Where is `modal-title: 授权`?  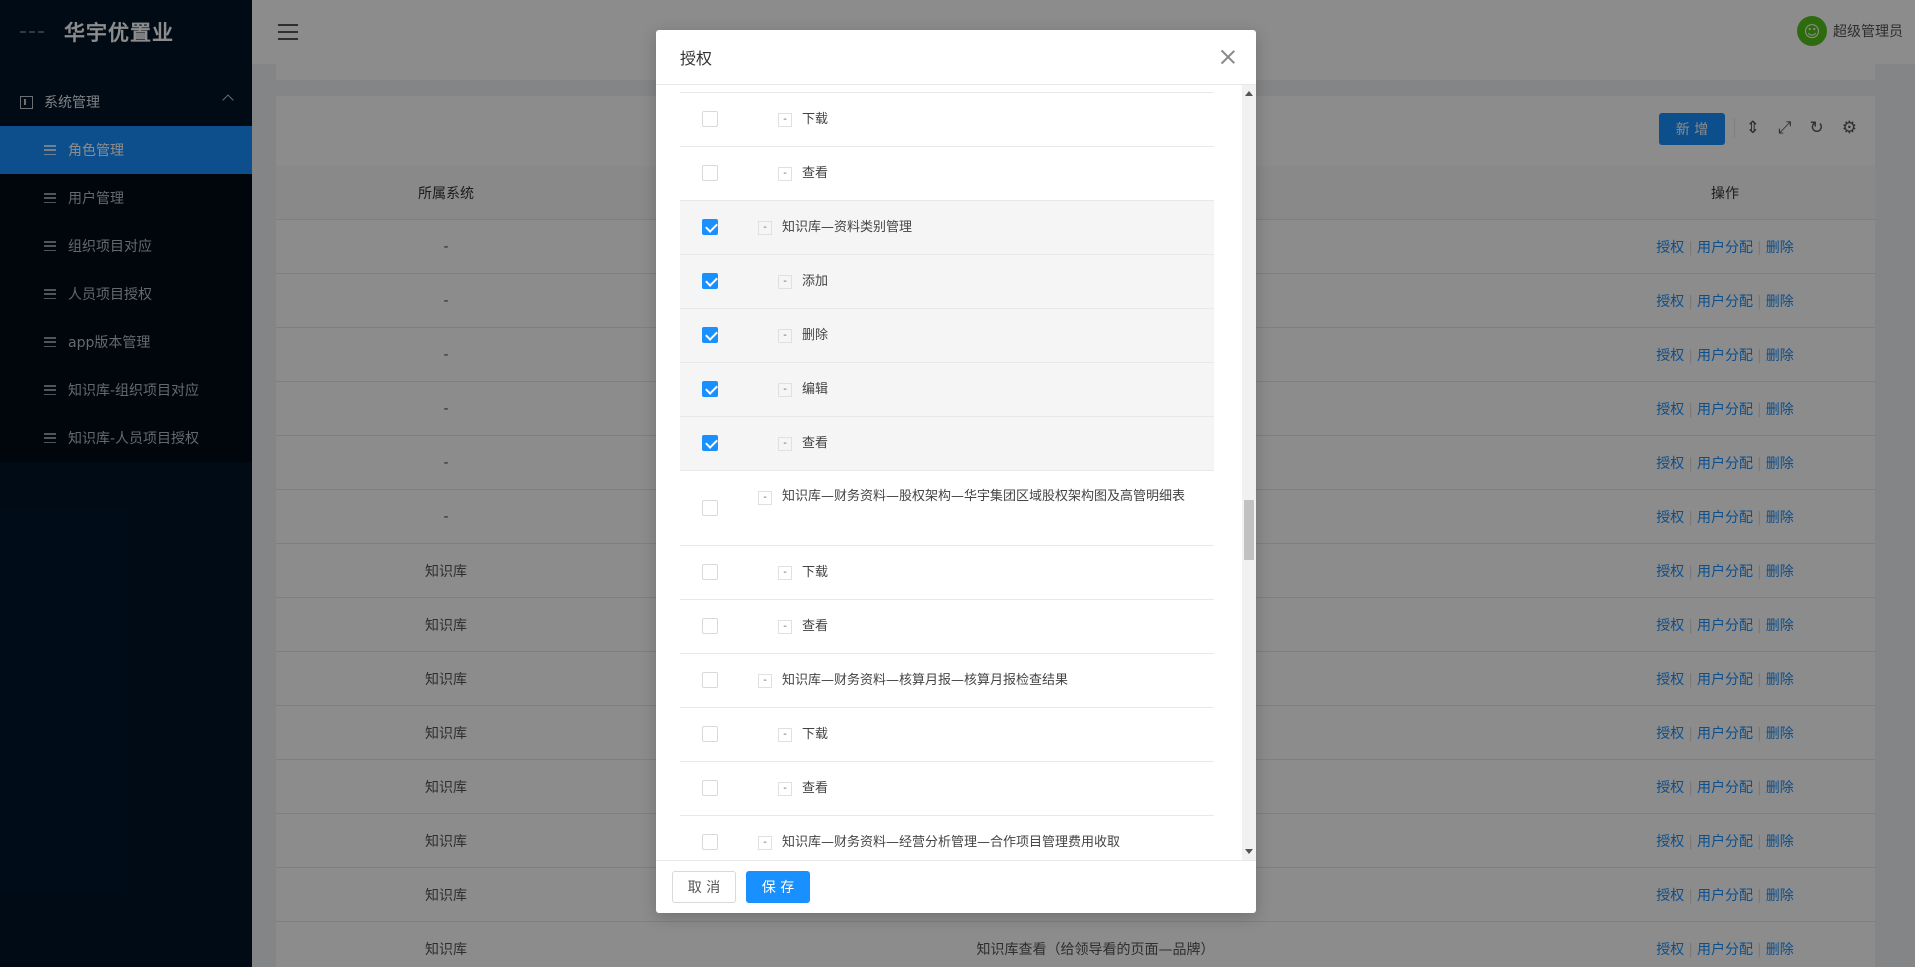
modal-title: 授权 is located at coordinates (696, 58).